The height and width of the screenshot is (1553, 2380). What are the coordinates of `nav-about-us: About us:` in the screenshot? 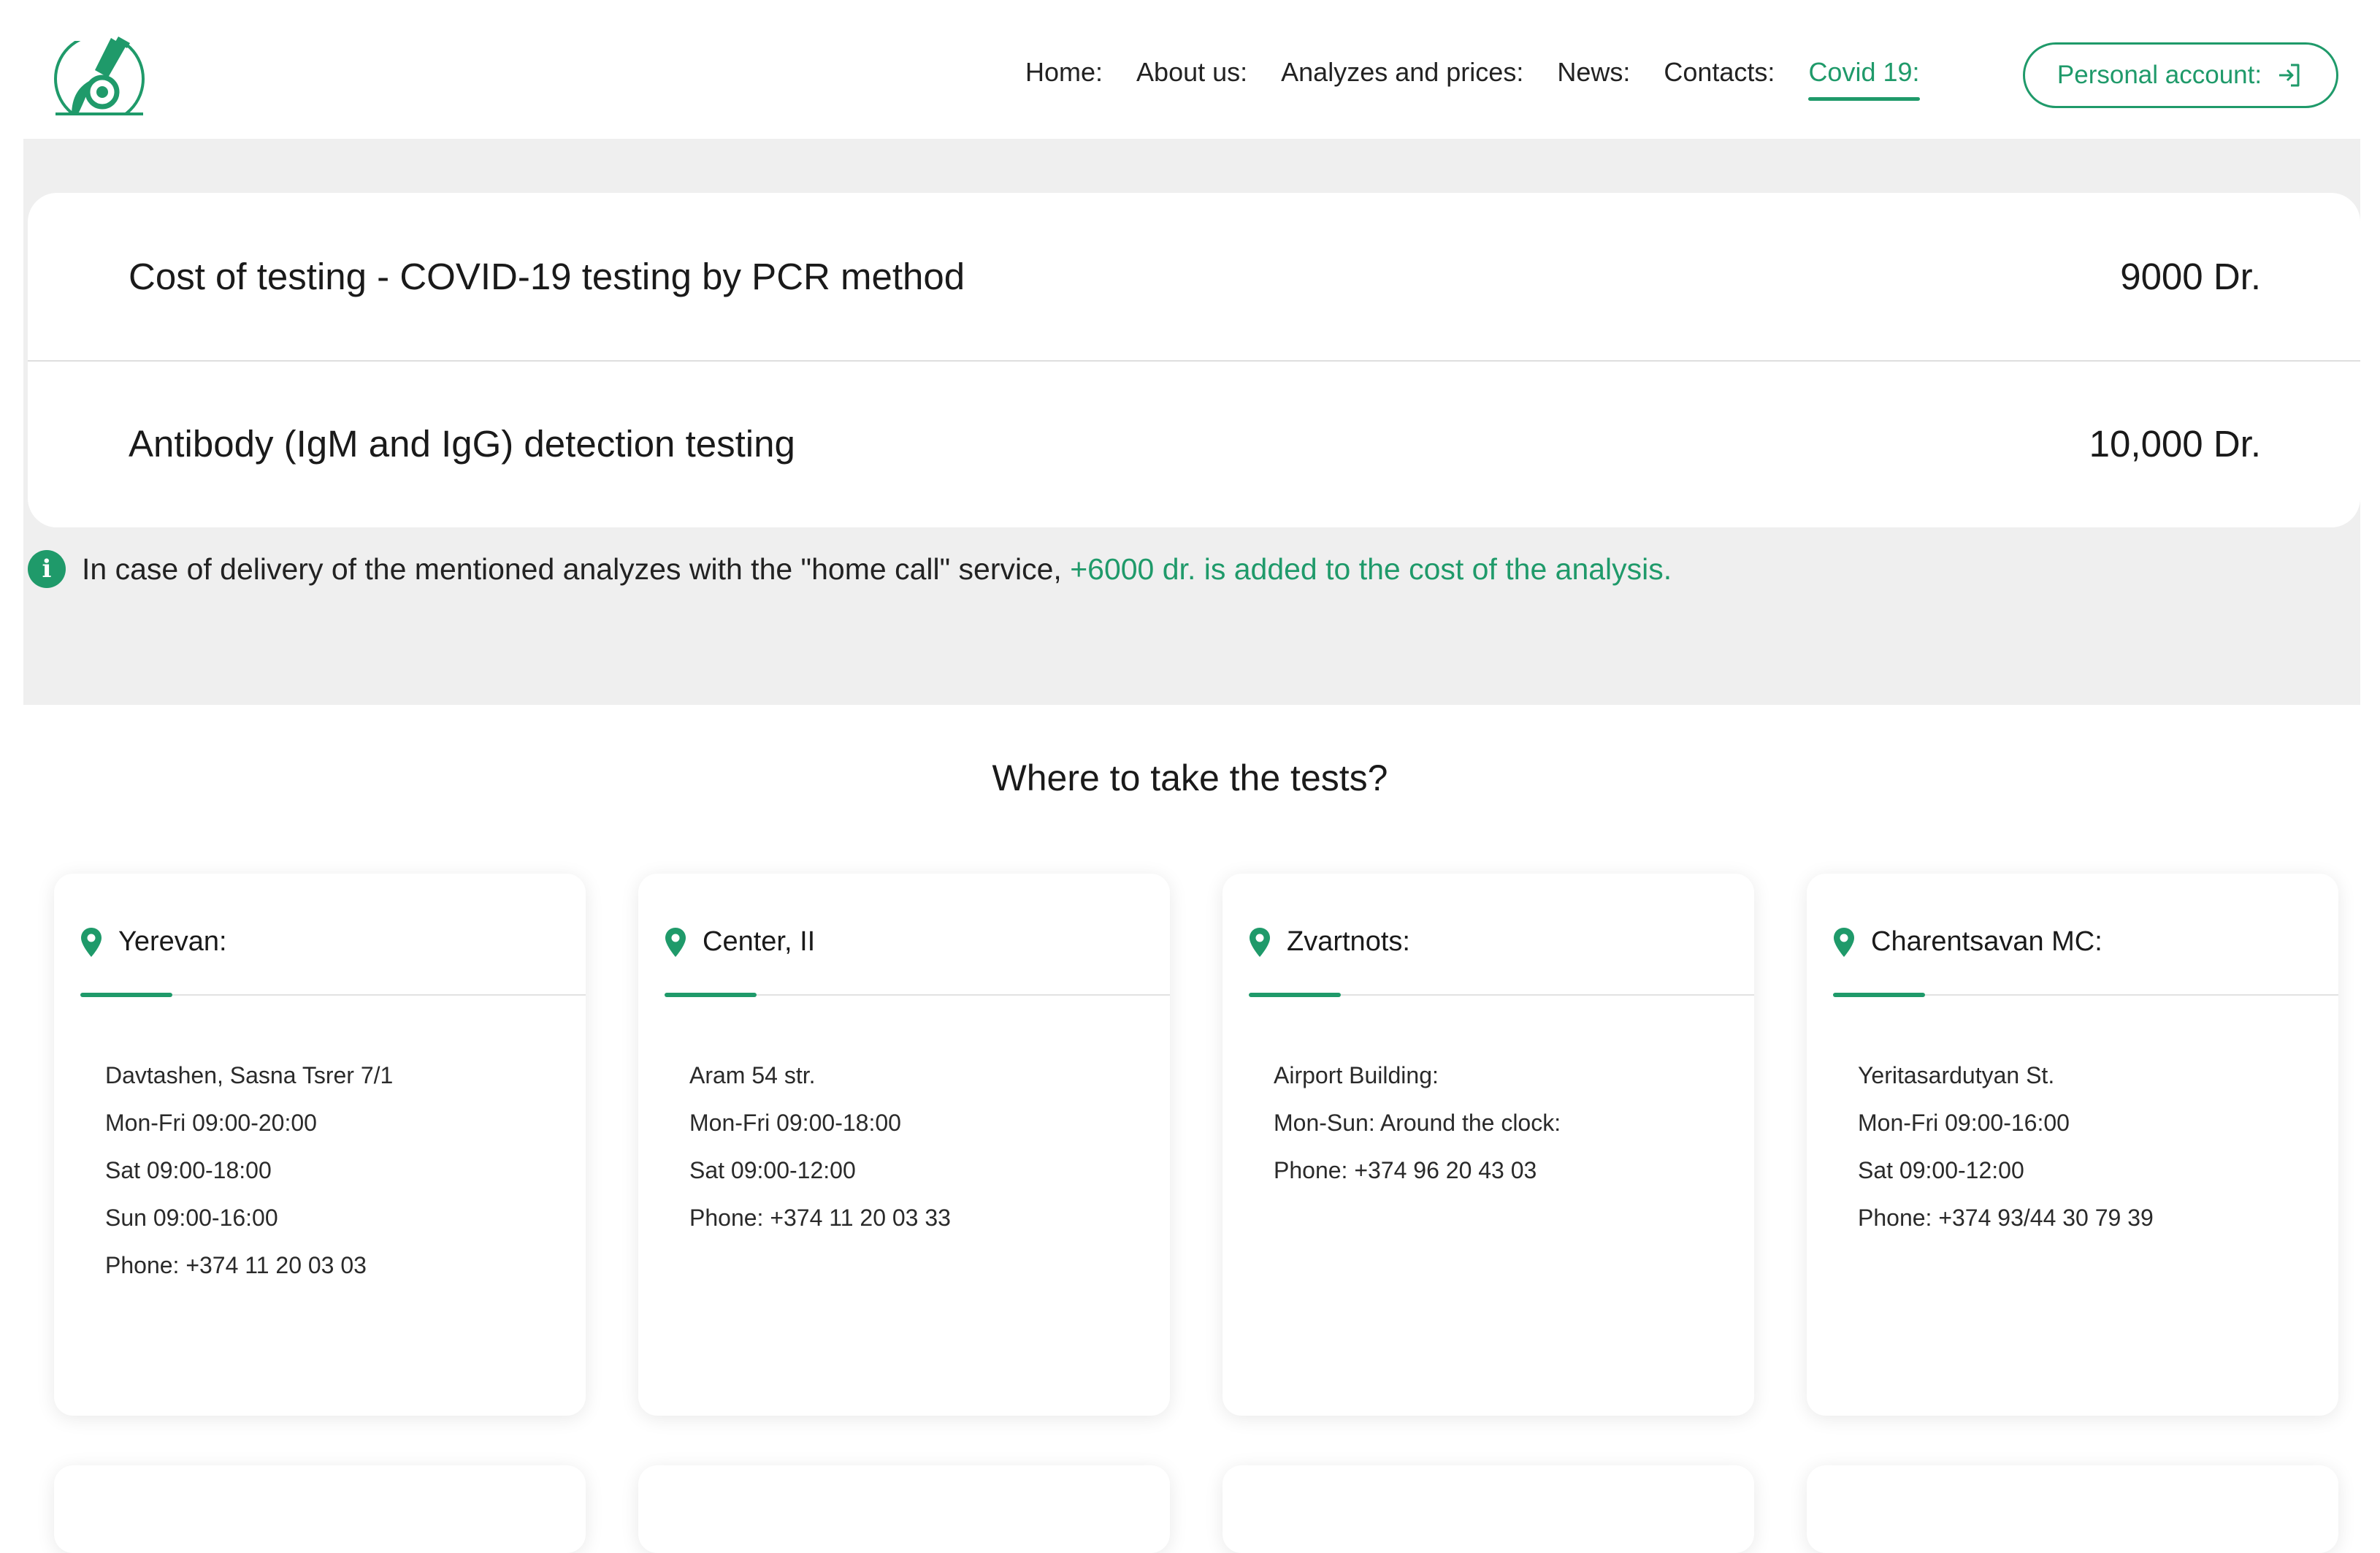 It's located at (1191, 72).